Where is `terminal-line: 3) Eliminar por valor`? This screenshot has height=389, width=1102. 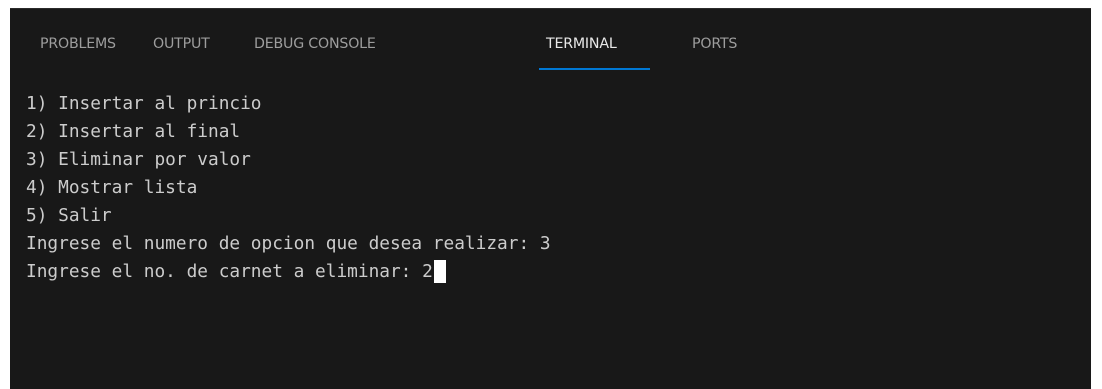
terminal-line: 3) Eliminar por valor is located at coordinates (138, 159).